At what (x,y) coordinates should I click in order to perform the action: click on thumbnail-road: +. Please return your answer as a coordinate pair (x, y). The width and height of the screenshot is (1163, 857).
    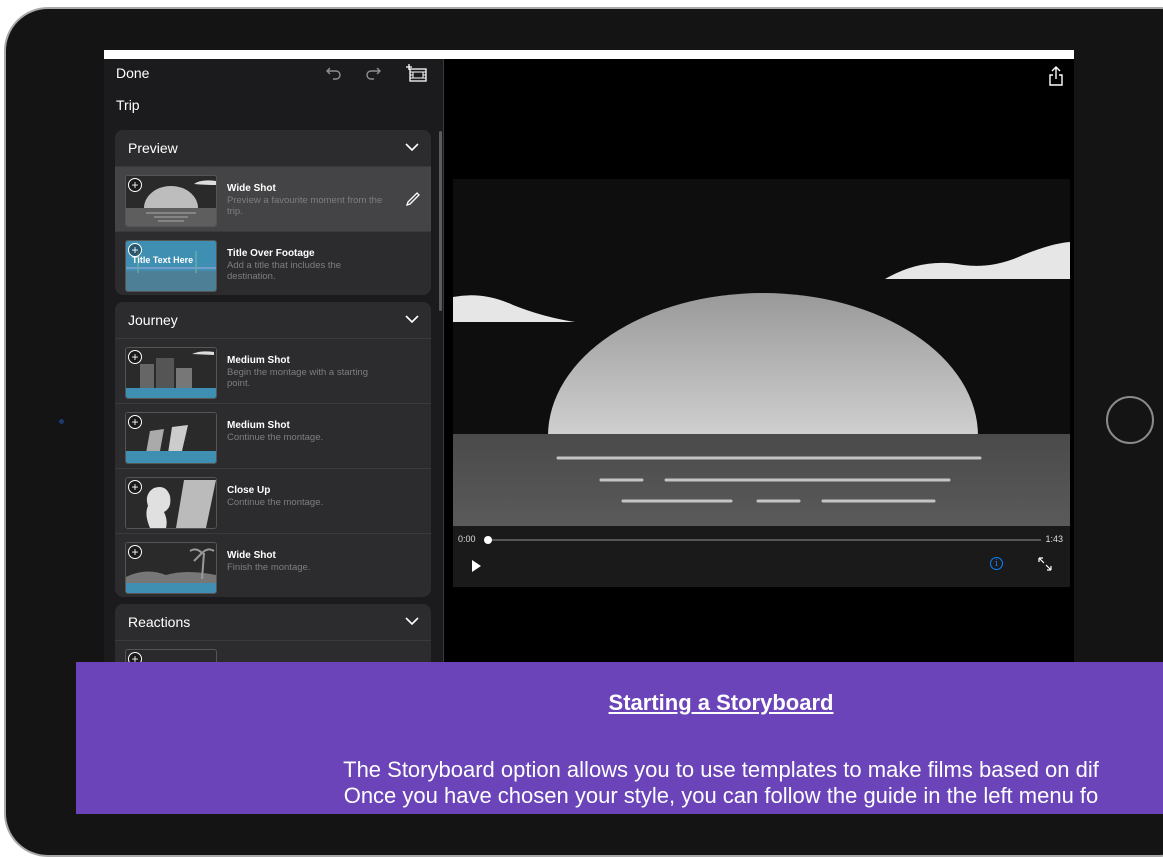
    Looking at the image, I should click on (171, 438).